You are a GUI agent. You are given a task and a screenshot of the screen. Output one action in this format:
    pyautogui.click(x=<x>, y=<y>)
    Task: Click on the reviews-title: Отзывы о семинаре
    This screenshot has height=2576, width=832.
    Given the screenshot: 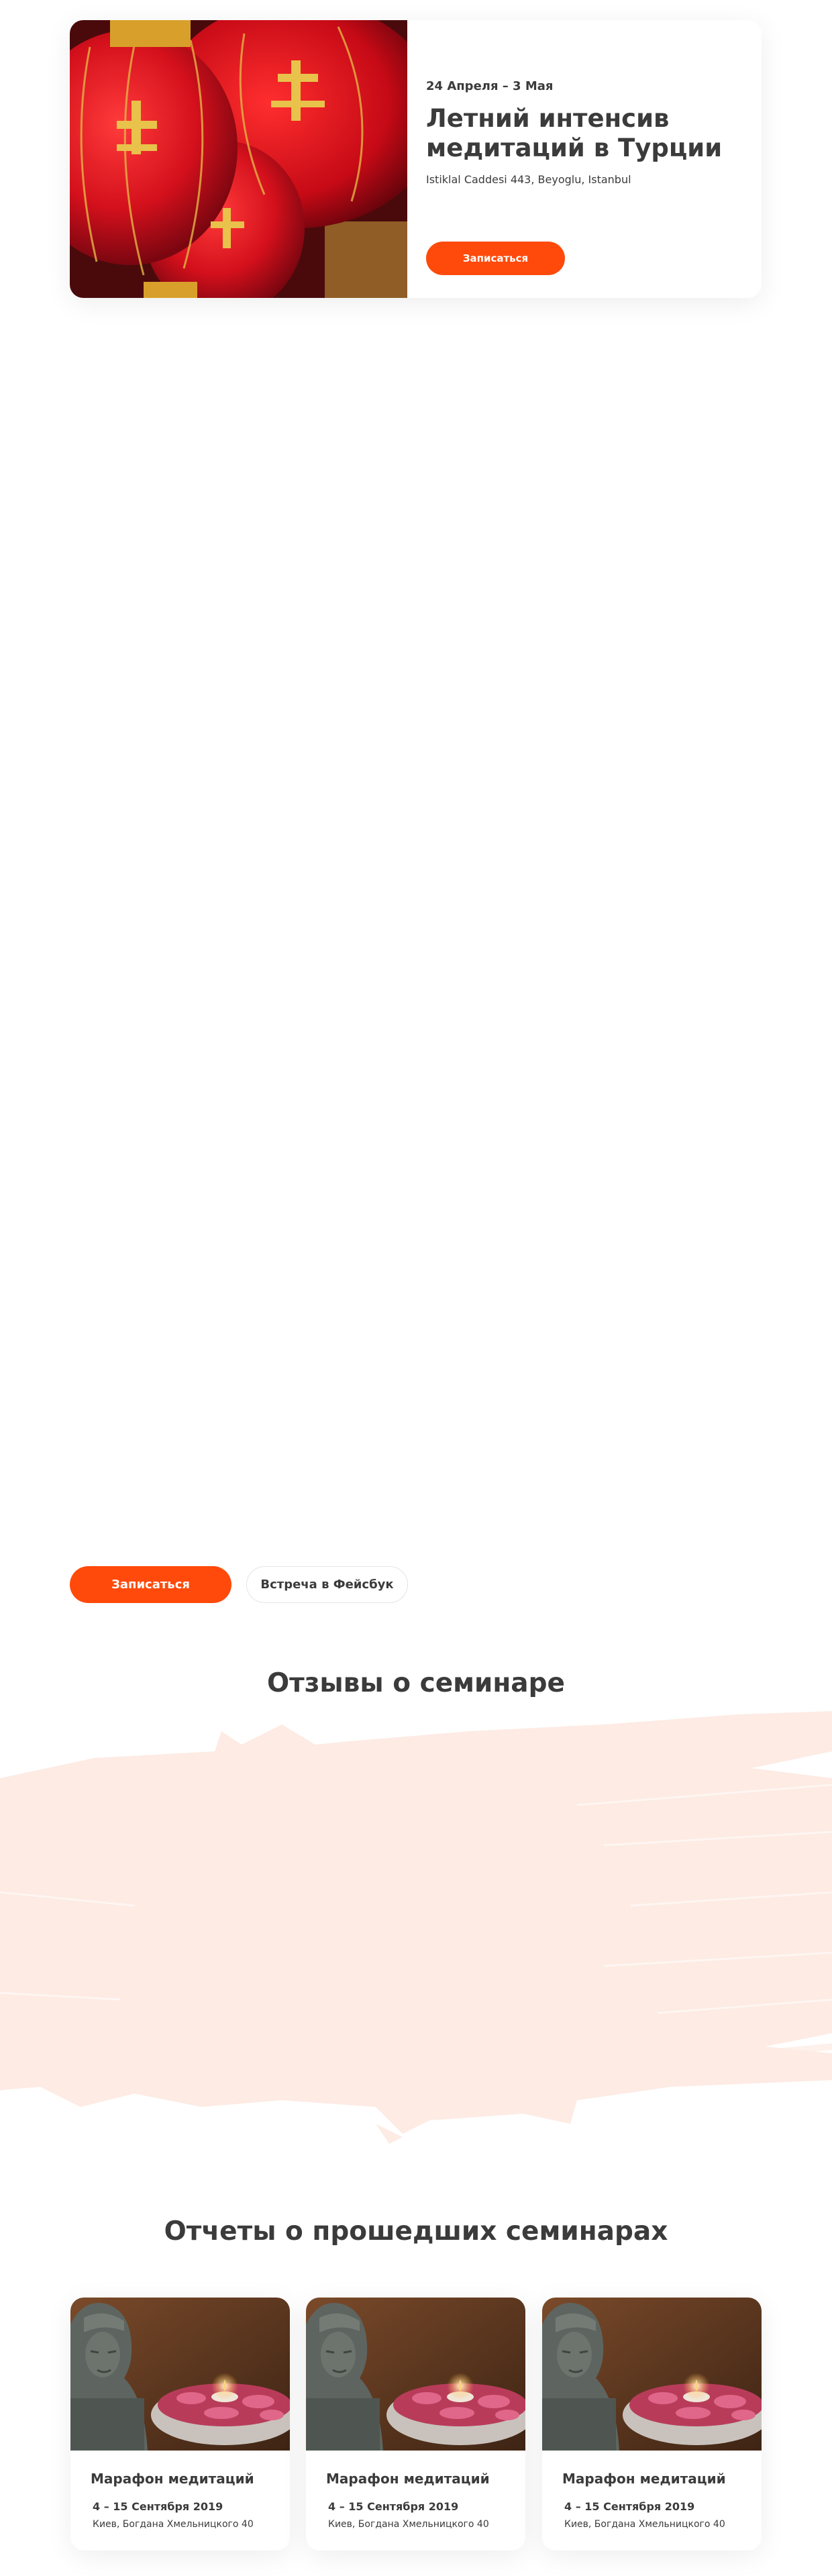 What is the action you would take?
    pyautogui.click(x=416, y=1683)
    